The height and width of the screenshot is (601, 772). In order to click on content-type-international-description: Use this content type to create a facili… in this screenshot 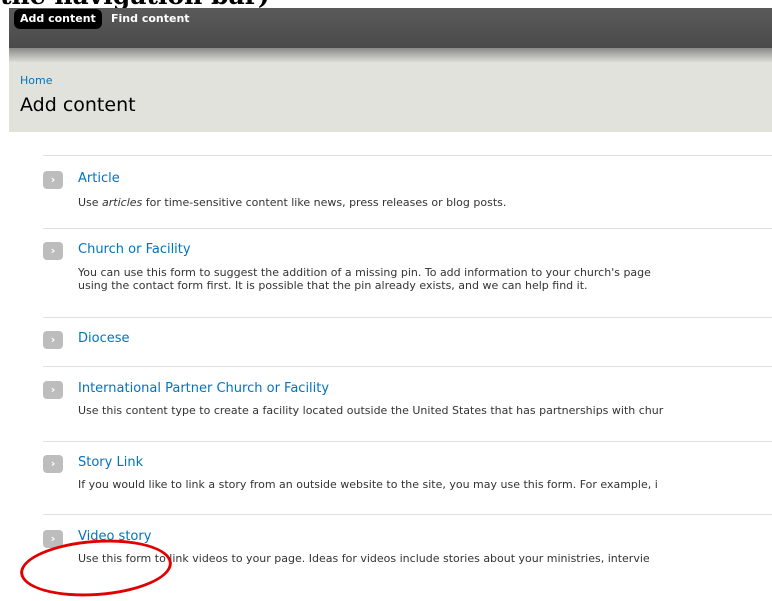, I will do `click(371, 410)`.